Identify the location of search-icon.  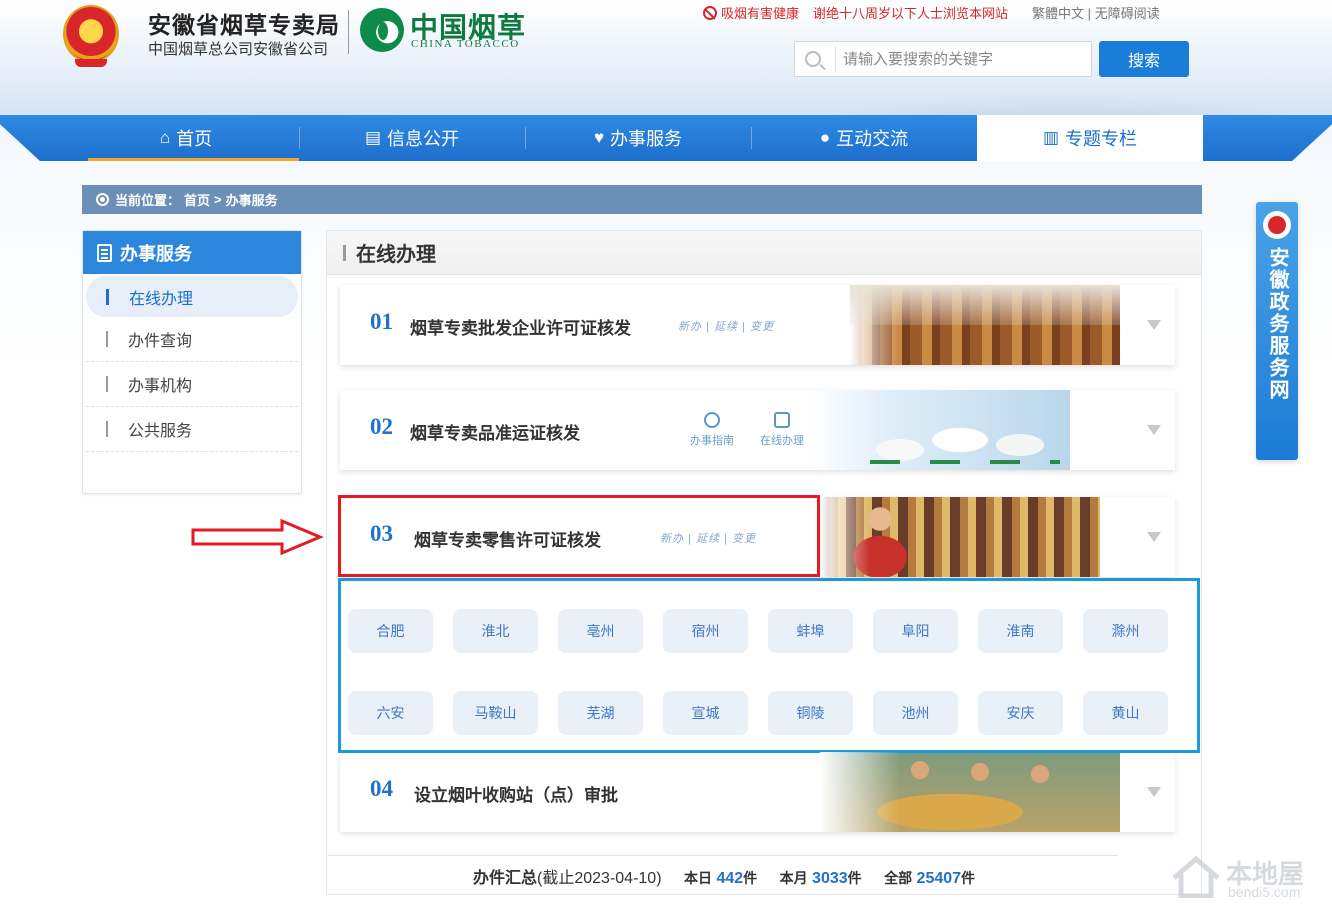
(813, 59).